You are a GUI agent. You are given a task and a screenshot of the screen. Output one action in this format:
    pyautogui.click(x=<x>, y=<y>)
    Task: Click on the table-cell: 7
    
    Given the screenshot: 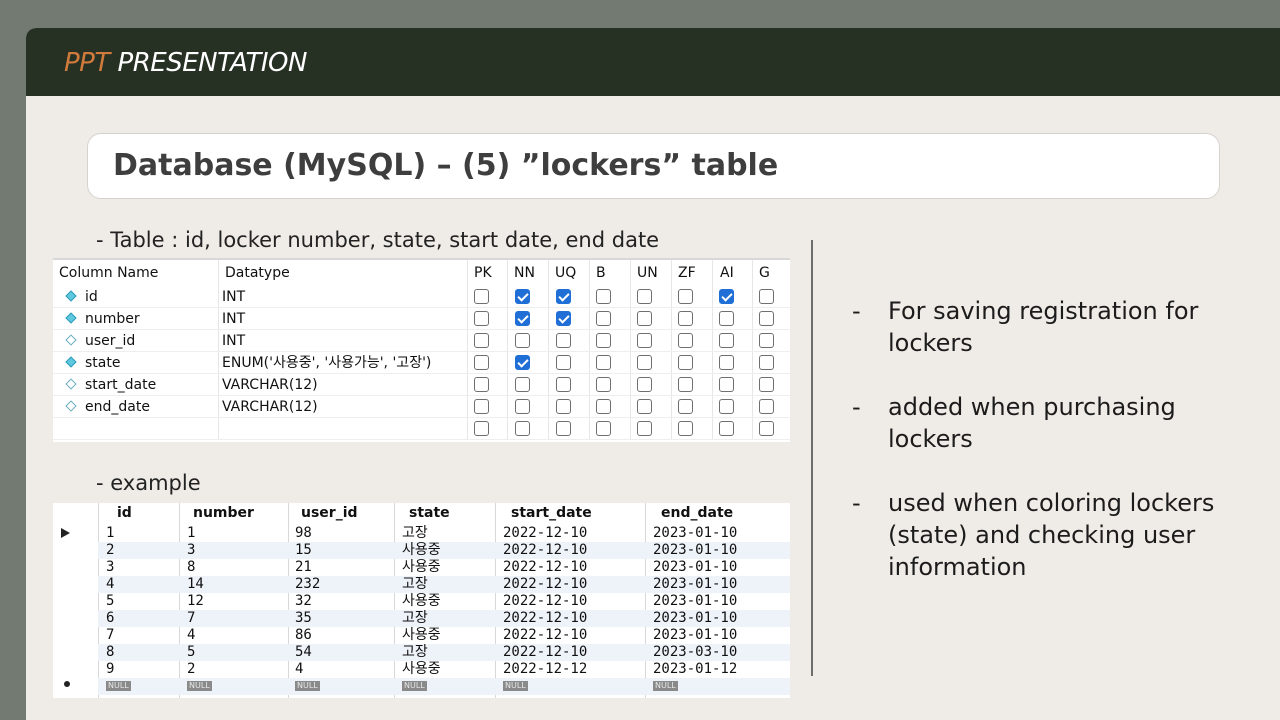 What is the action you would take?
    pyautogui.click(x=191, y=618)
    